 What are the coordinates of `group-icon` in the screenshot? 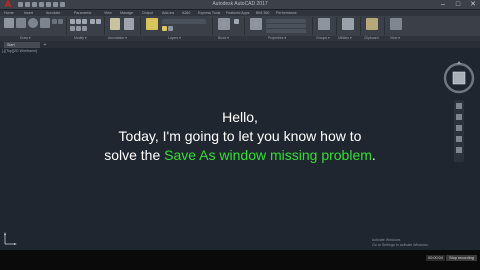 It's located at (324, 24).